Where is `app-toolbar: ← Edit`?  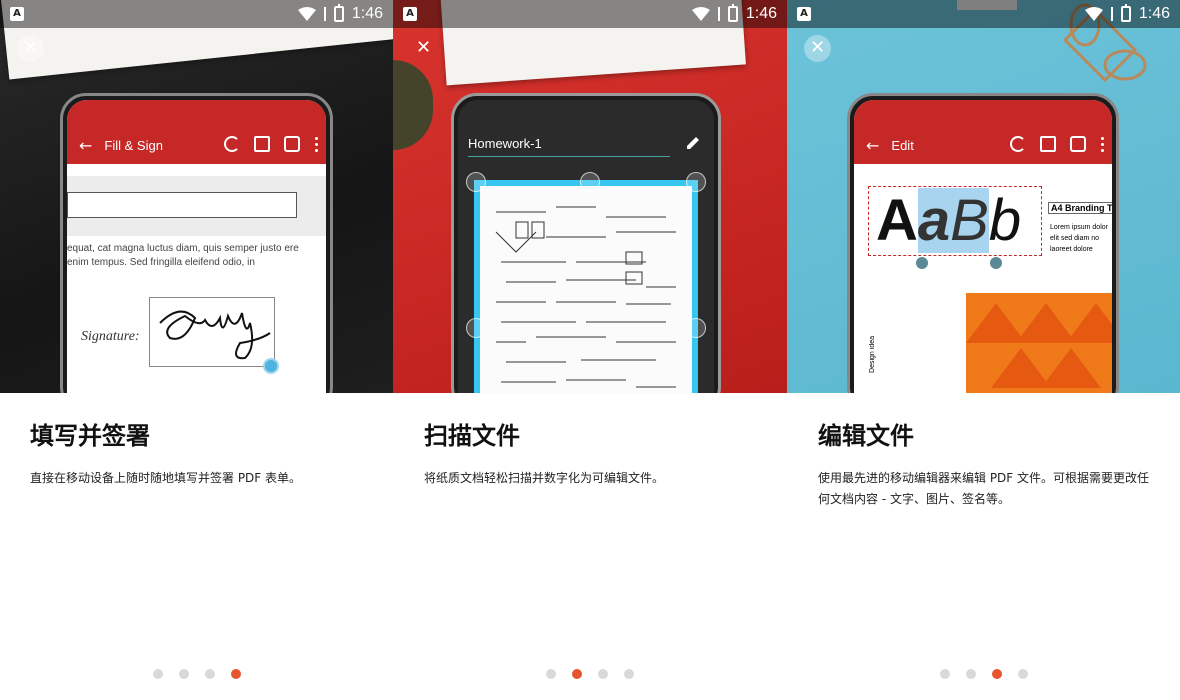 app-toolbar: ← Edit is located at coordinates (983, 145).